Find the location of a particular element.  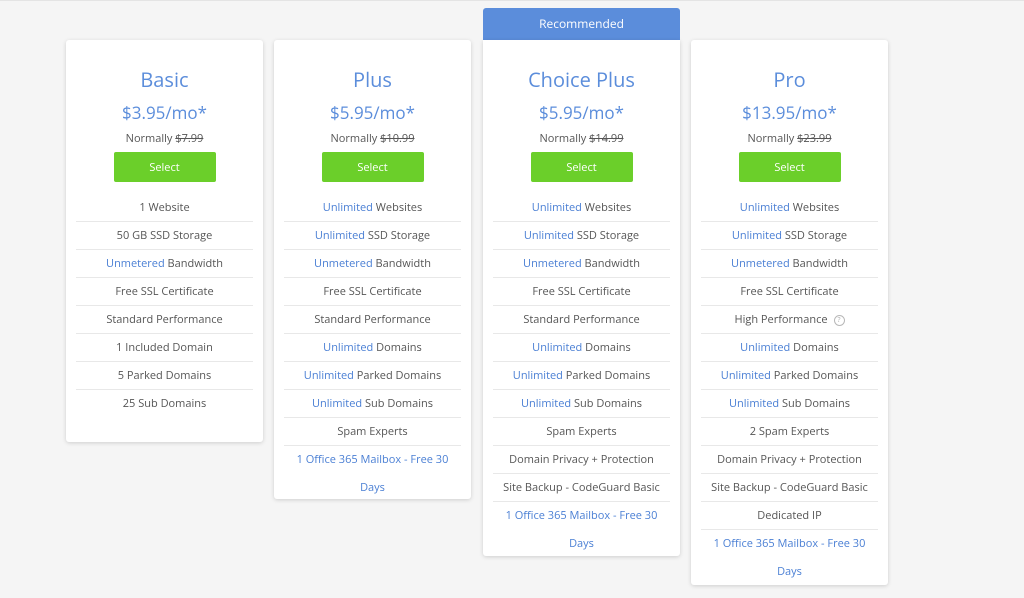

feature-item: 50 GB SSD Storage is located at coordinates (164, 236).